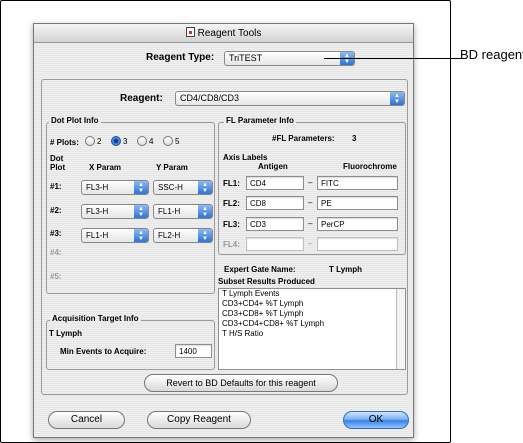 This screenshot has height=443, width=523. I want to click on callout-line, so click(394, 58).